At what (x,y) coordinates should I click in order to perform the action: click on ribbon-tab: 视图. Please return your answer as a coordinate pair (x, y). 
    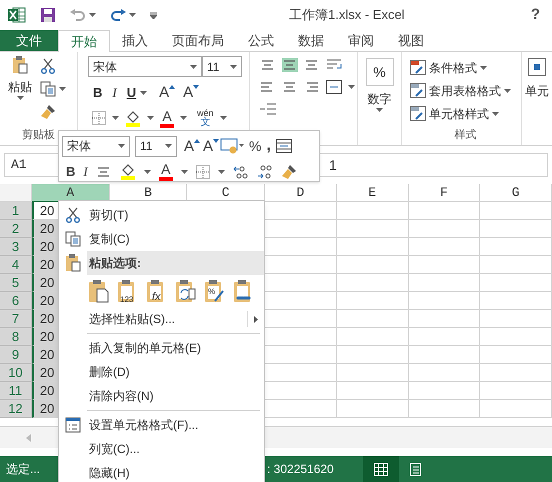
    Looking at the image, I should click on (411, 40).